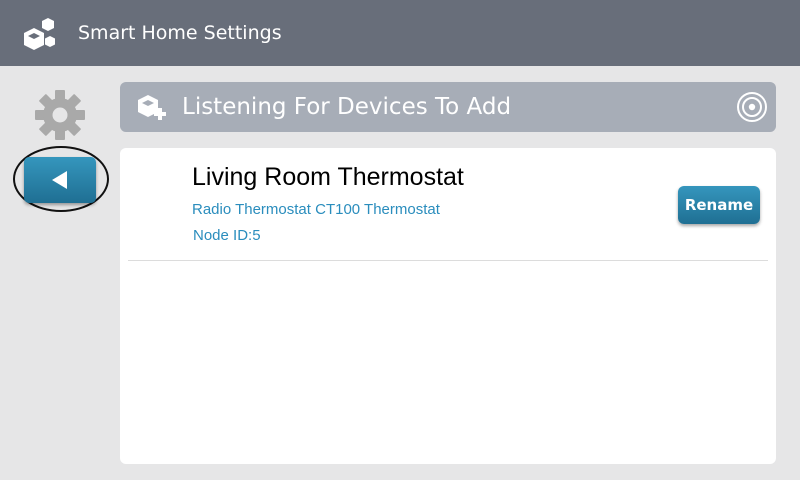  Describe the element at coordinates (227, 235) in the screenshot. I see `device-node-id: Node ID:5` at that location.